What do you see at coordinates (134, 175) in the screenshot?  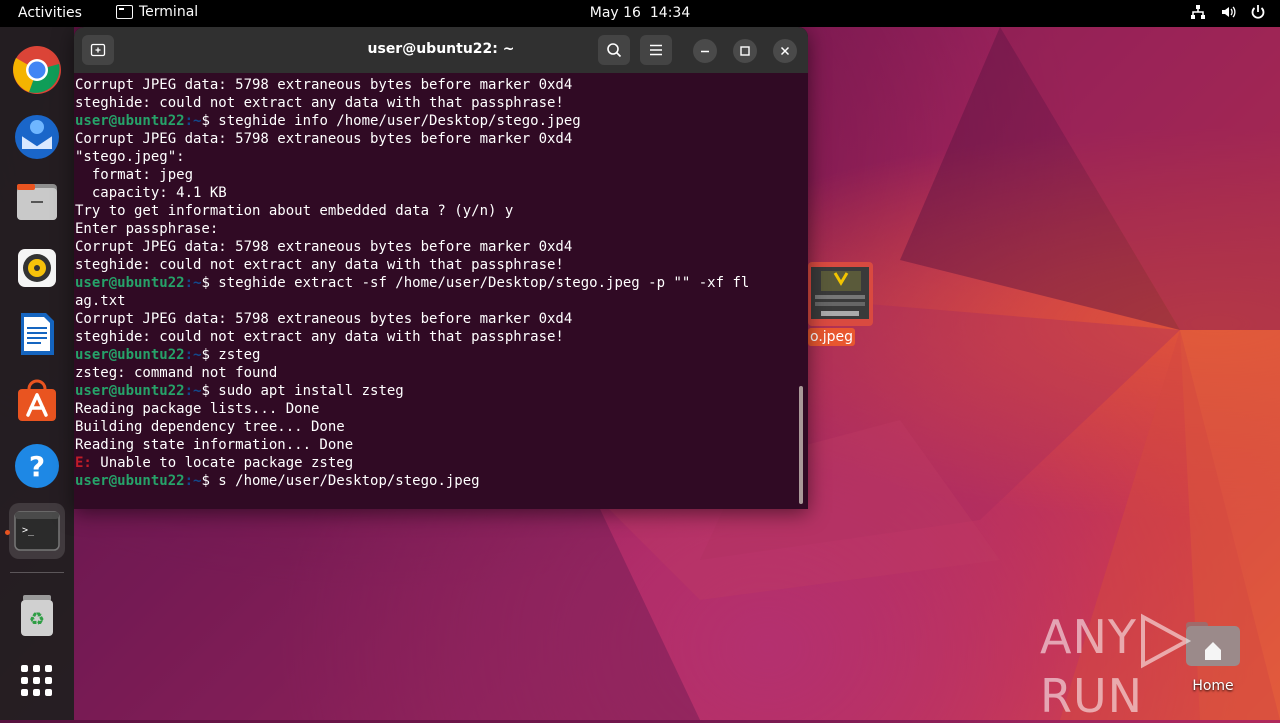 I see `terminal-output-line: format: jpeg` at bounding box center [134, 175].